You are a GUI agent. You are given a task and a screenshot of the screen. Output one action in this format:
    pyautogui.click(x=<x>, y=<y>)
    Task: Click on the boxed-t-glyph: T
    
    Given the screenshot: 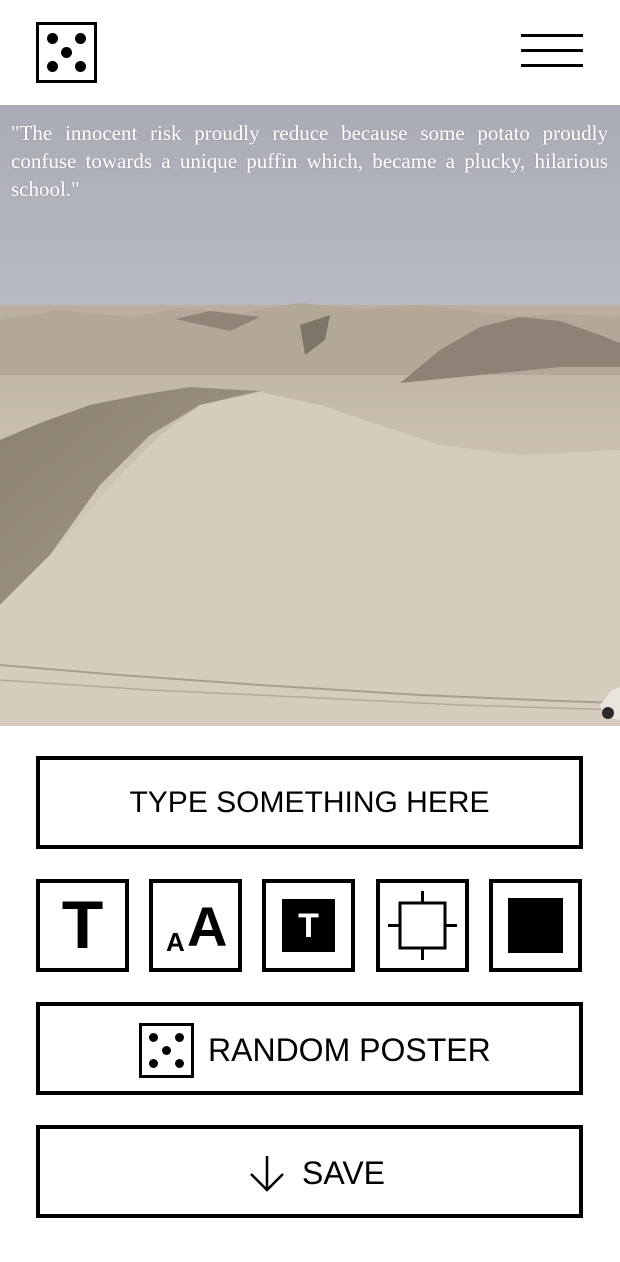 What is the action you would take?
    pyautogui.click(x=308, y=926)
    